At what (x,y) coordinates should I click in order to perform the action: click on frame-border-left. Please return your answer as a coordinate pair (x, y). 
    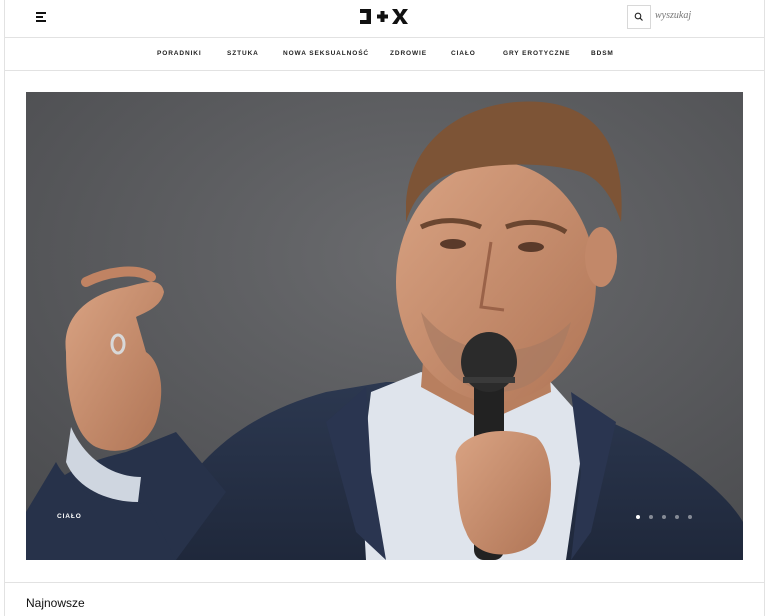
    Looking at the image, I should click on (4, 308).